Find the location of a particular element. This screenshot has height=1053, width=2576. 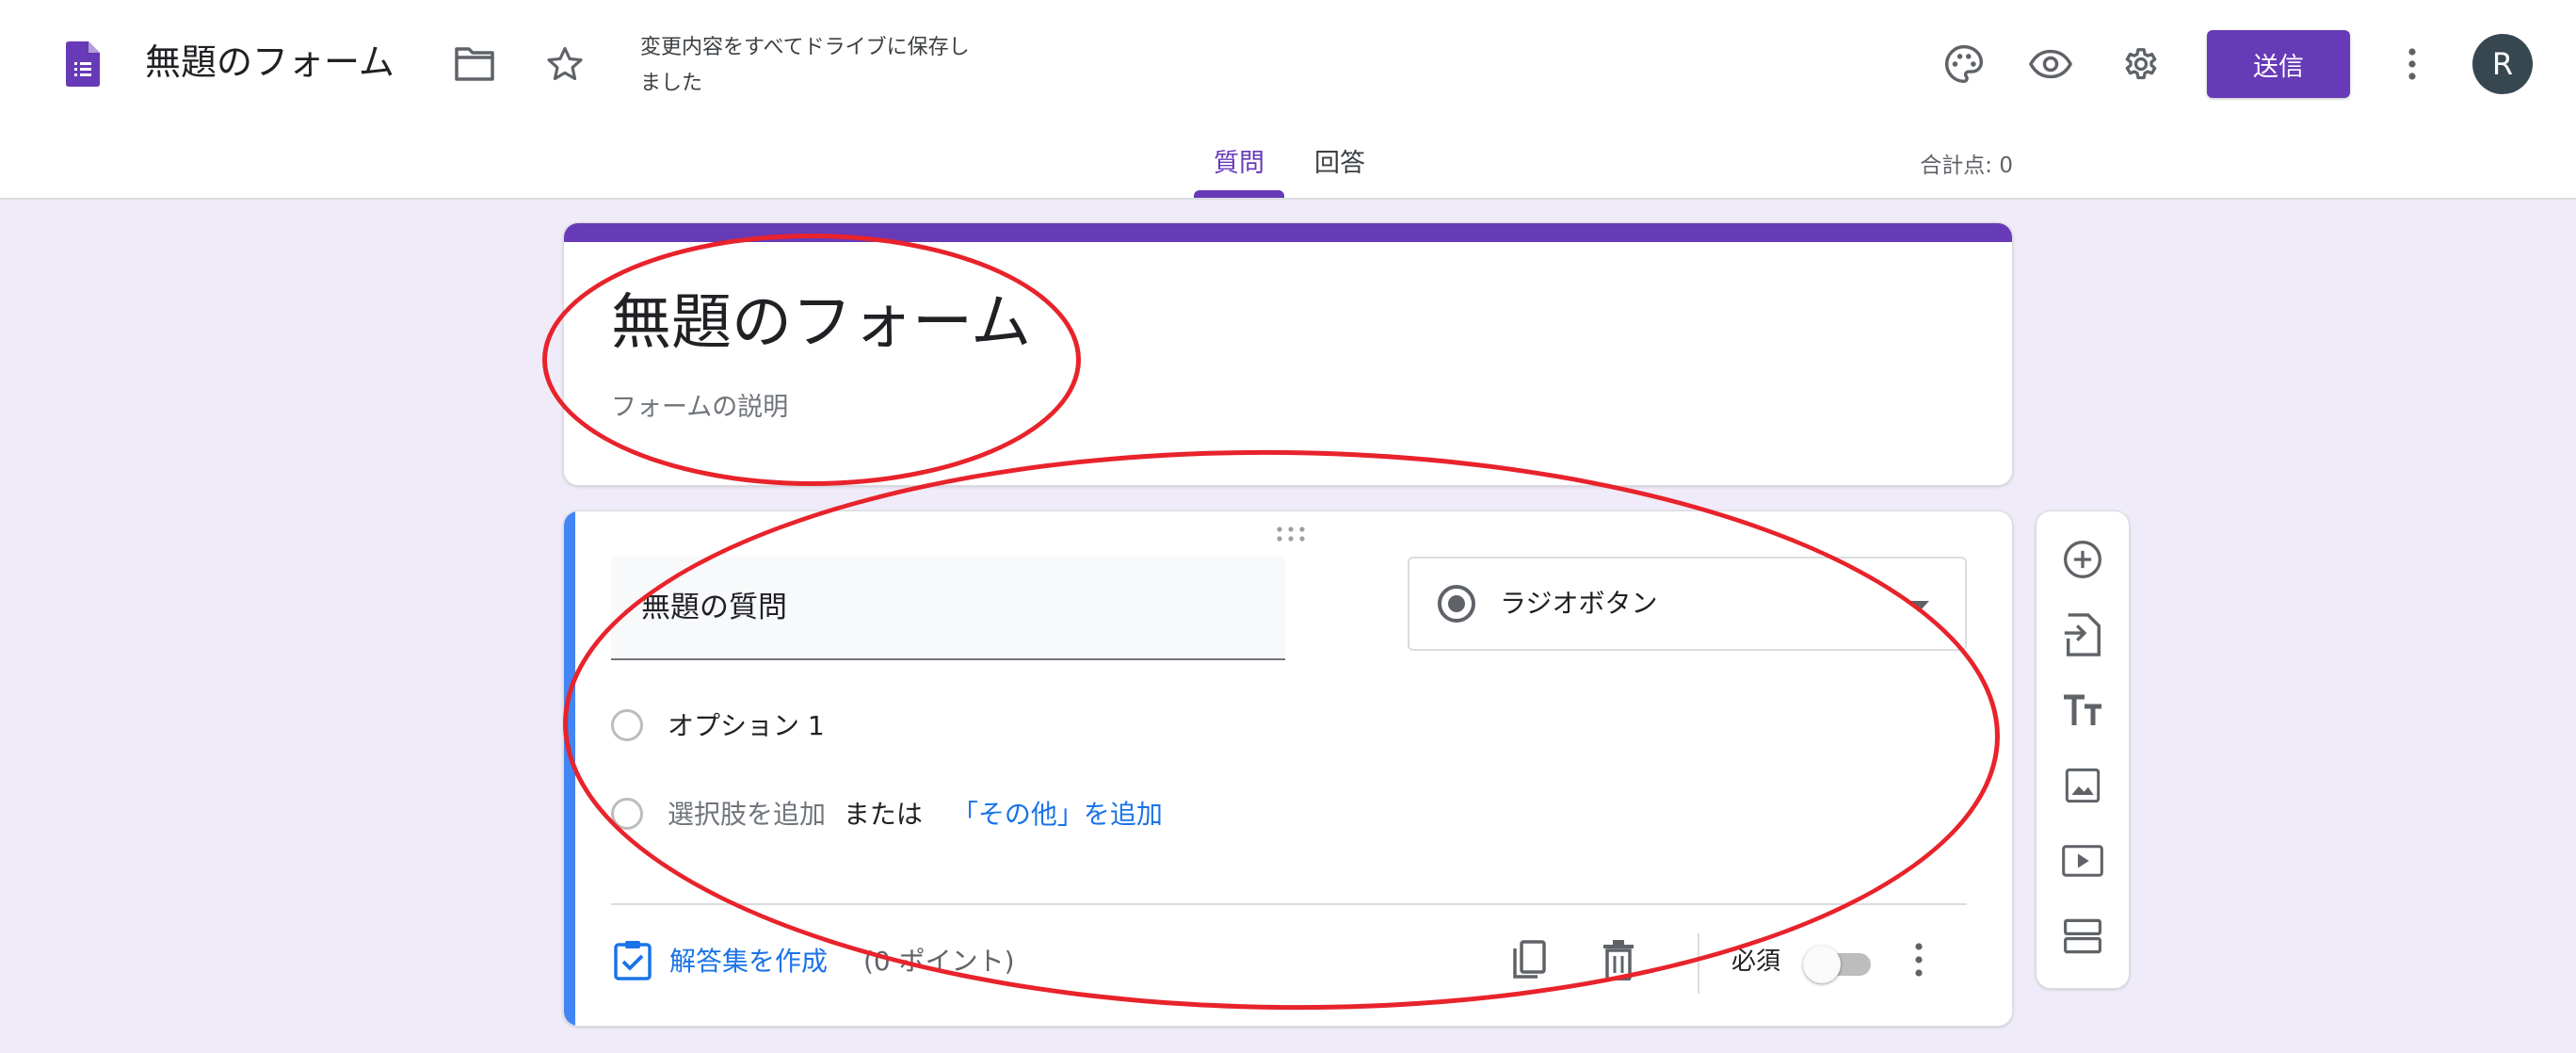

side-toolbar is located at coordinates (2083, 749).